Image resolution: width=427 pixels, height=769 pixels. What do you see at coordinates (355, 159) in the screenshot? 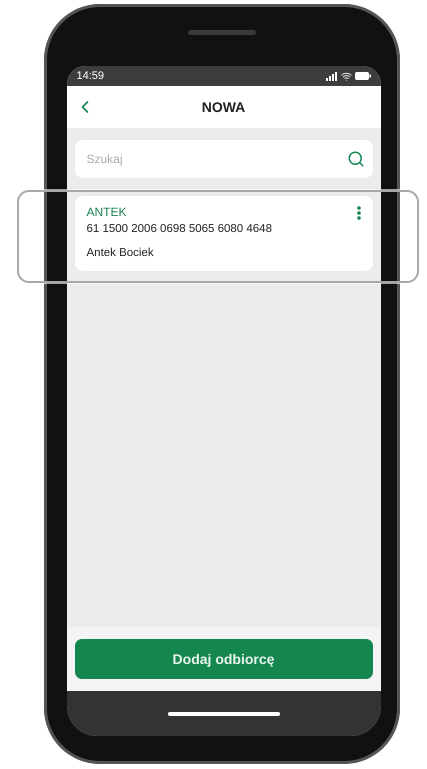
I see `search-icon` at bounding box center [355, 159].